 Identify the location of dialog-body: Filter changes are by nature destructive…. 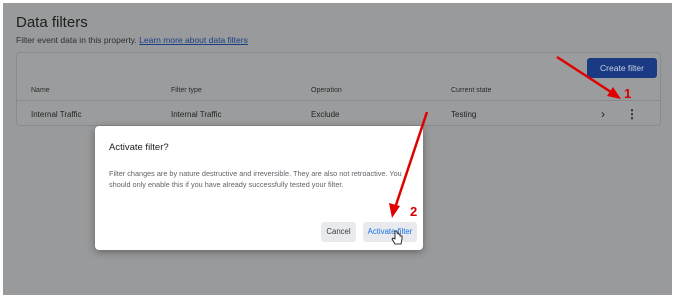
(255, 179).